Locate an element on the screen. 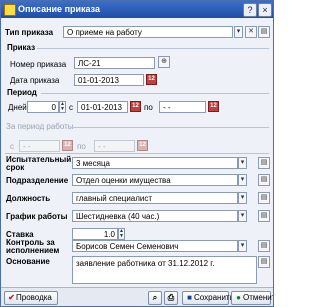  basis-list-icon: ▤ is located at coordinates (264, 262).